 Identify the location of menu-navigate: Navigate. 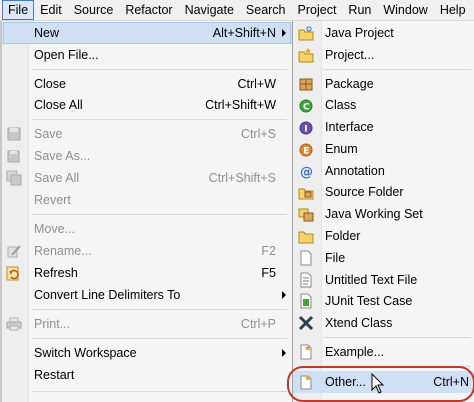
(209, 10).